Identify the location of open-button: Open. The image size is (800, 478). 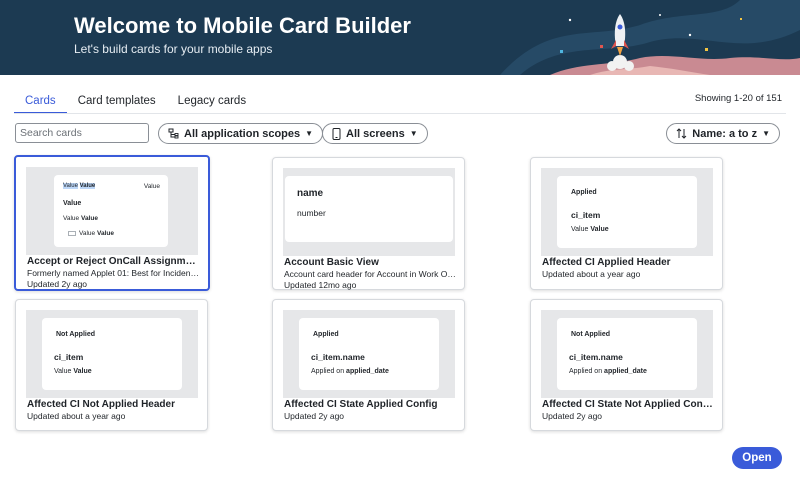
(757, 458).